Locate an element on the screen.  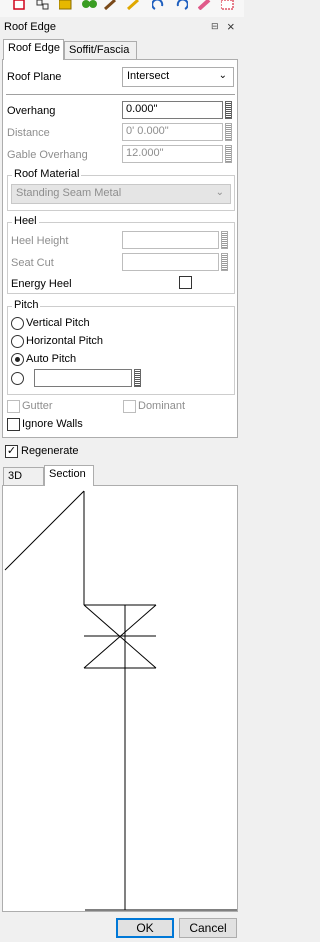
tab-3d: 3D is located at coordinates (23, 476).